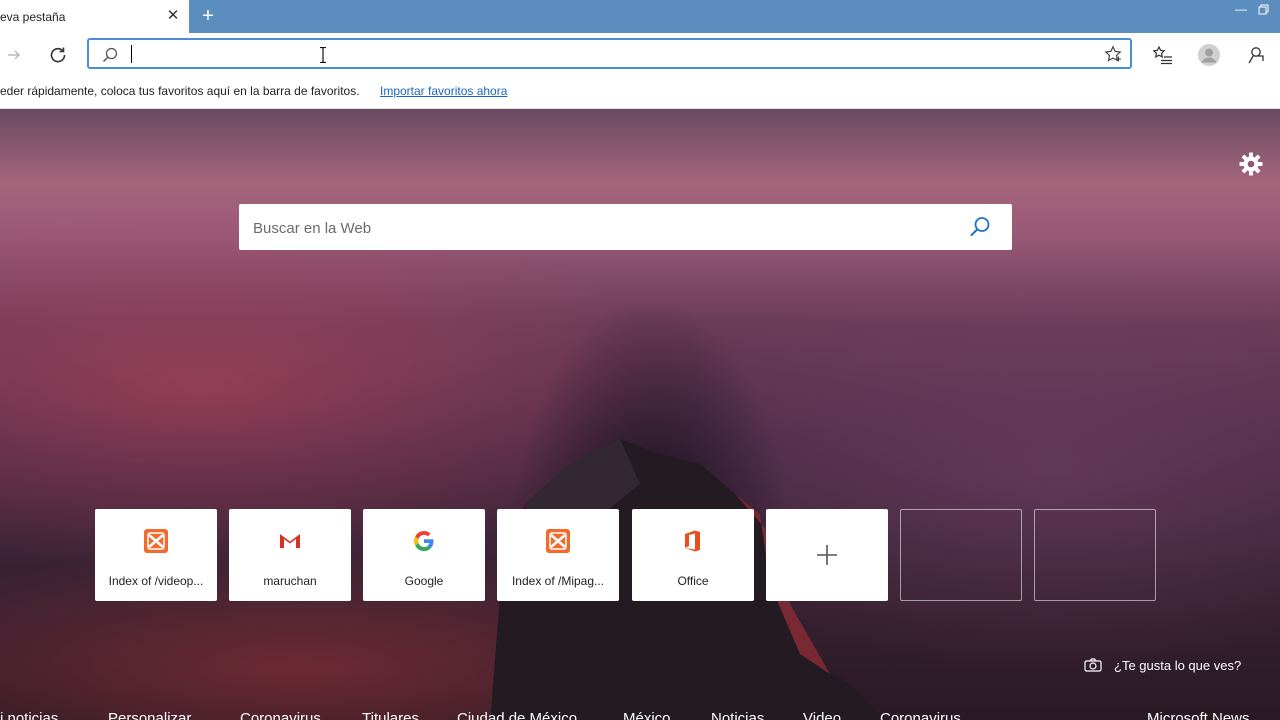  I want to click on web-search-box, so click(625, 227).